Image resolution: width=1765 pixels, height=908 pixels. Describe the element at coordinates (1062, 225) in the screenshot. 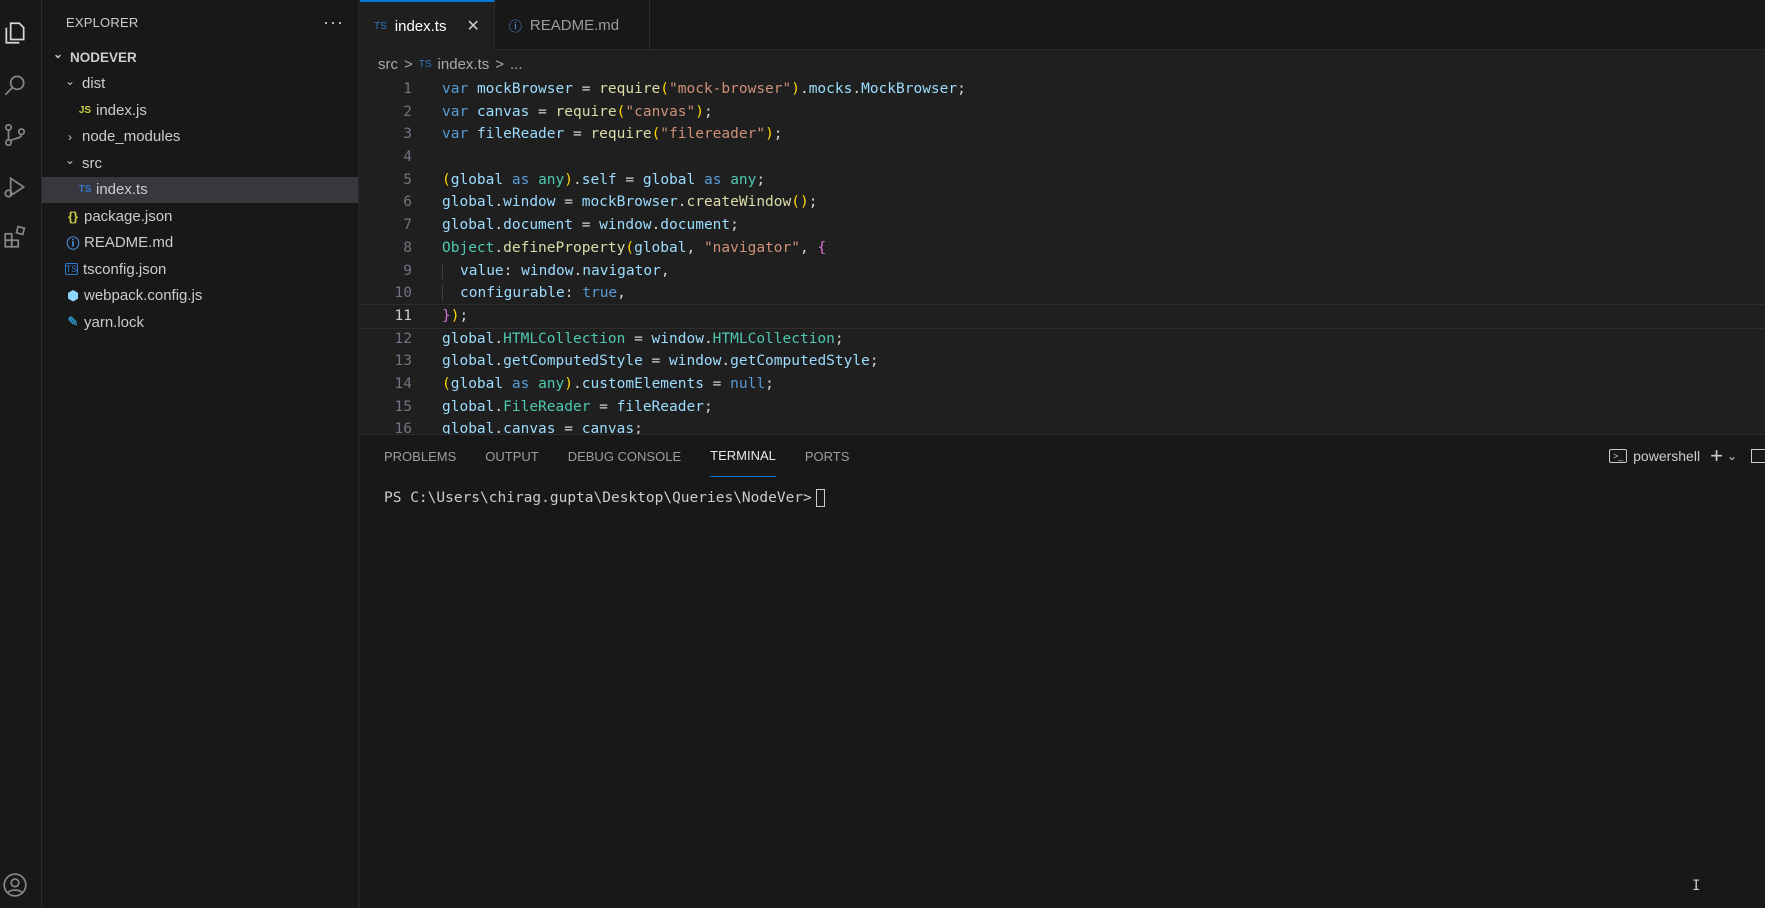

I see `code-line: 7 global.document = window.document;` at that location.